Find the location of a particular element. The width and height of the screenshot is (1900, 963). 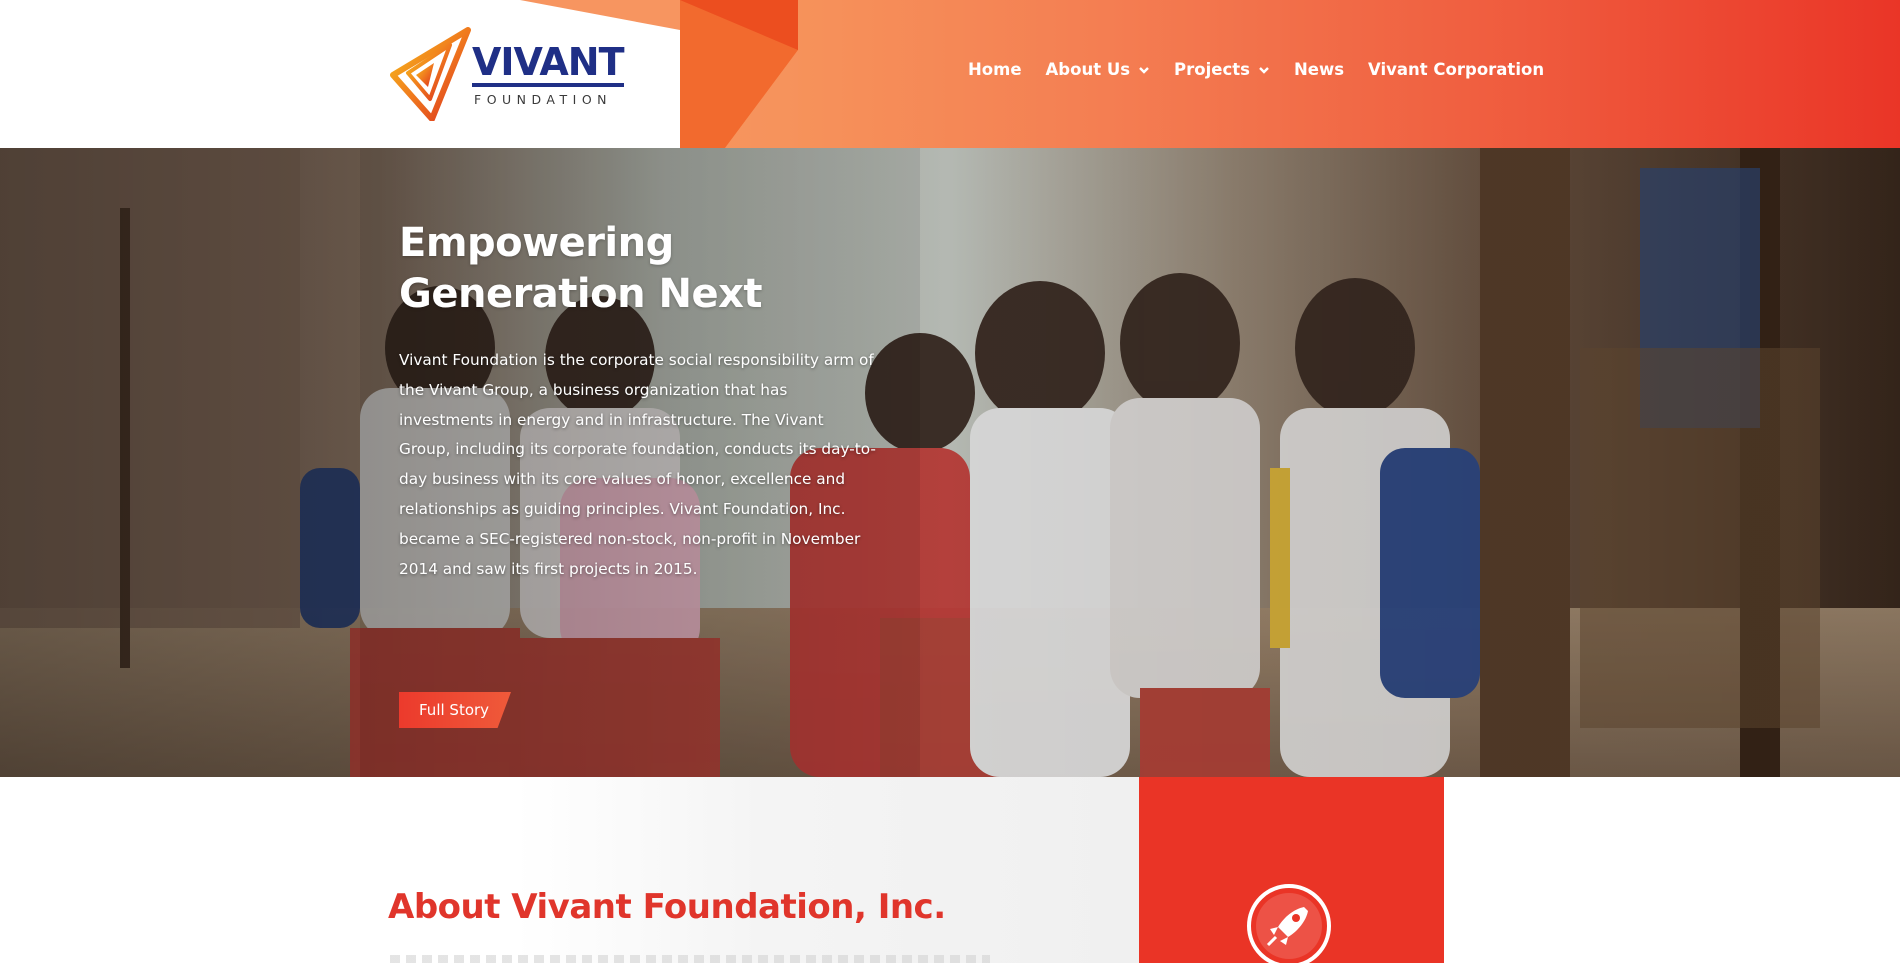

nav-item-projects: Projects is located at coordinates (1222, 69).